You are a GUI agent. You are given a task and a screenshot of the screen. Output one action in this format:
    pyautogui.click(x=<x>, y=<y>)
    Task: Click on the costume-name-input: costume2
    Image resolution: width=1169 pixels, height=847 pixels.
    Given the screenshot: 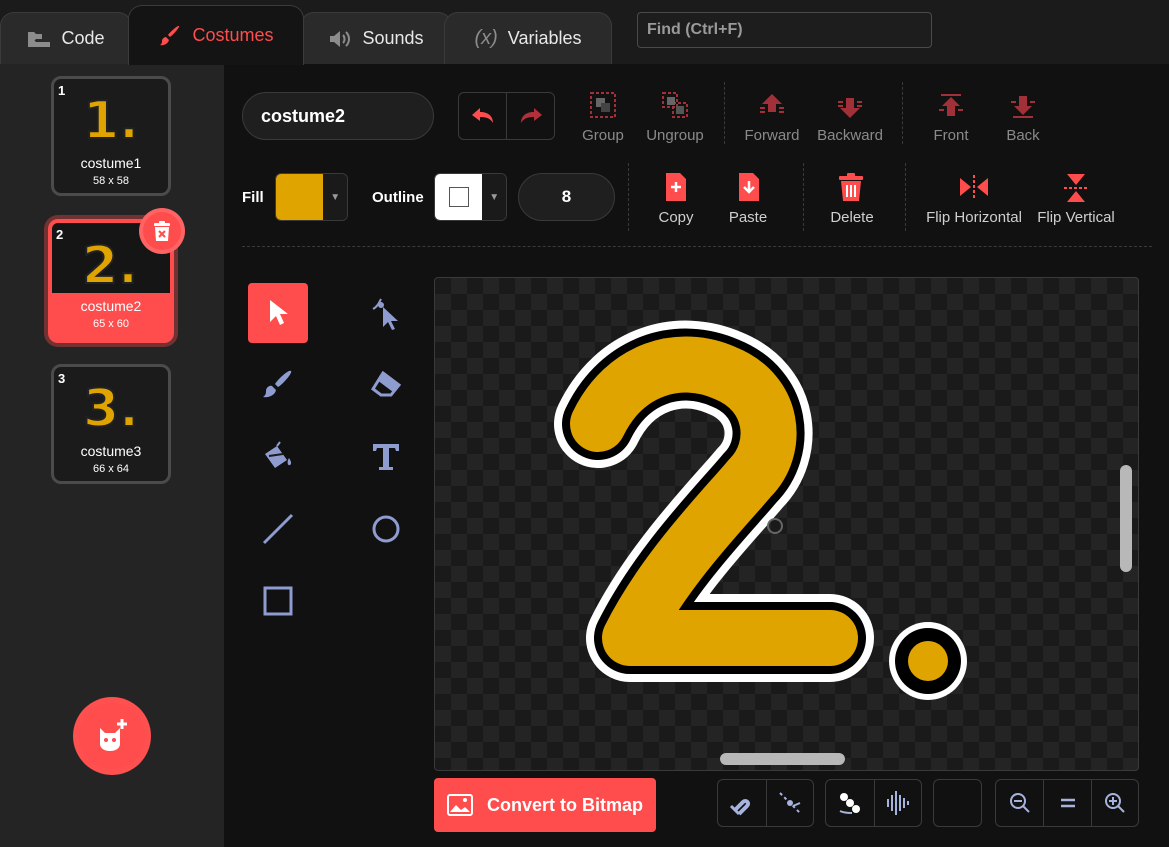 What is the action you would take?
    pyautogui.click(x=338, y=116)
    